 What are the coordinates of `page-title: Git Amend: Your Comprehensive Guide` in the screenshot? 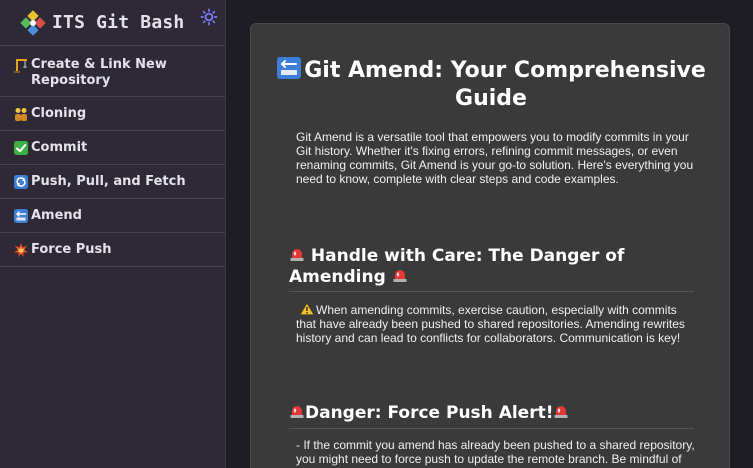 It's located at (490, 84).